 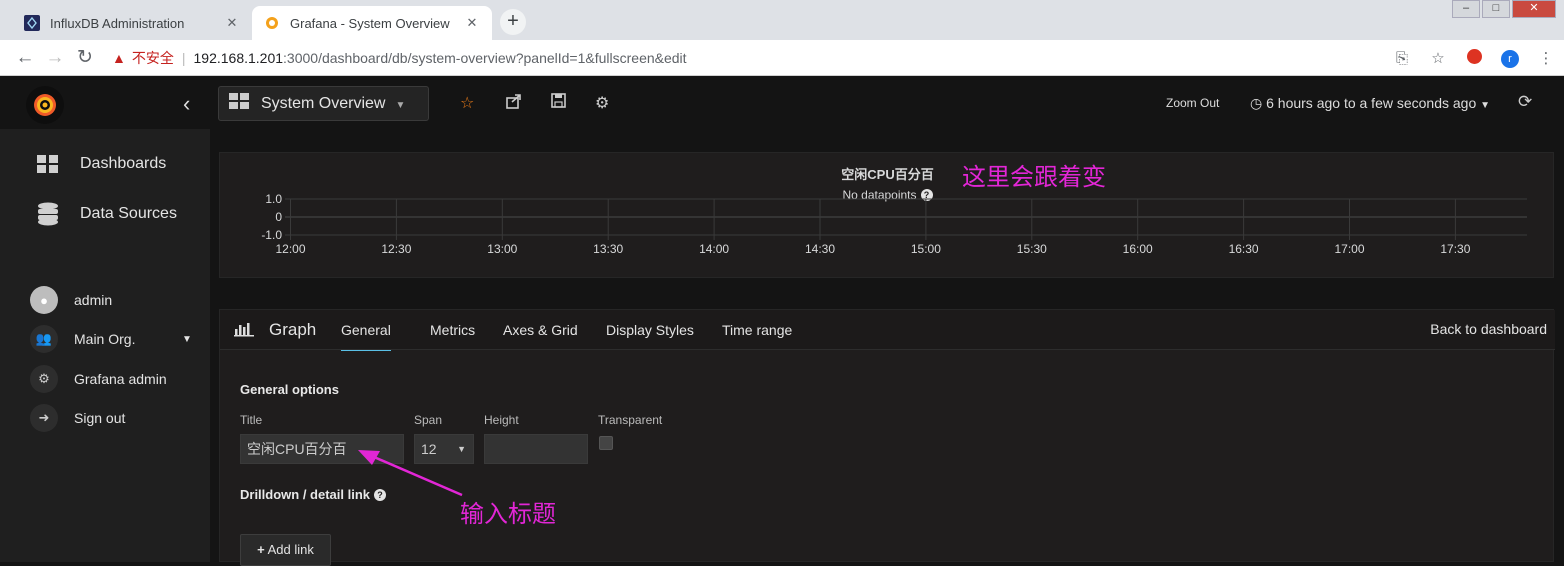 I want to click on panel-title: 空闲CPU百分百, so click(x=887, y=173).